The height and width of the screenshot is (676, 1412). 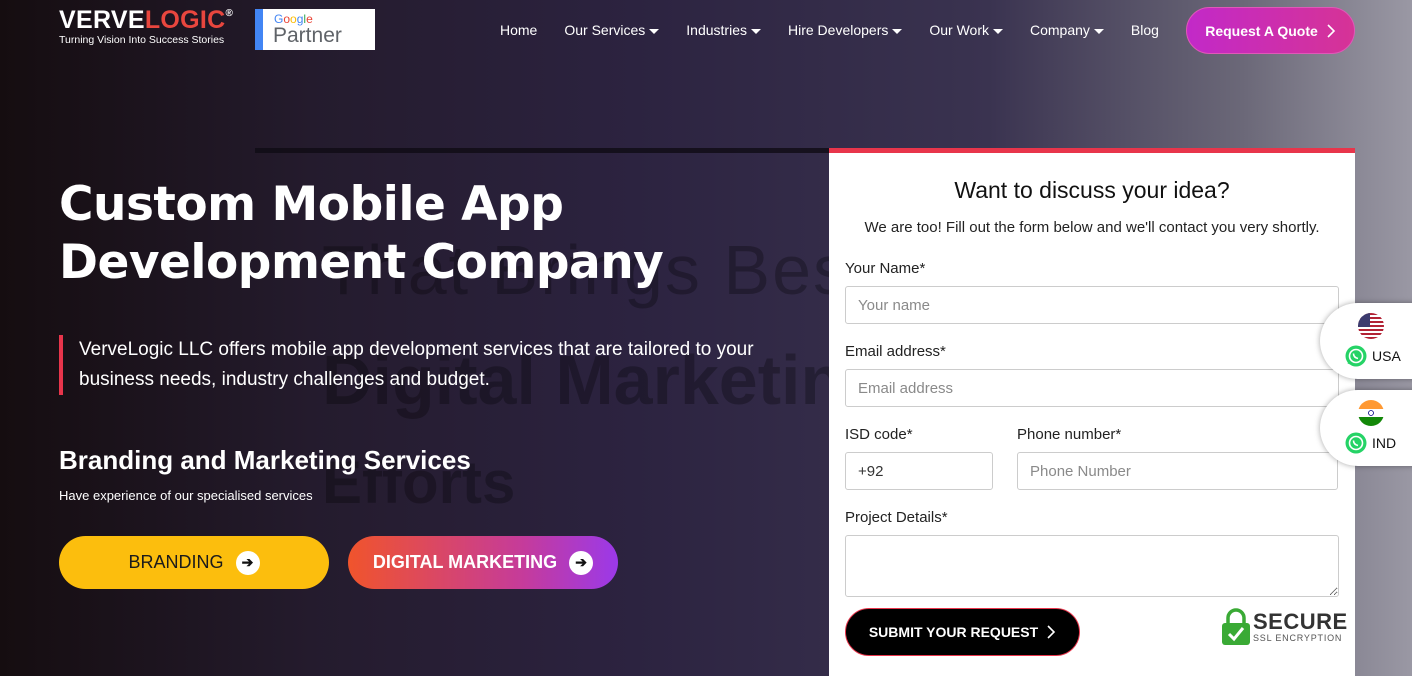 I want to click on logo-wordmark: VERVELOGIC®, so click(x=146, y=20).